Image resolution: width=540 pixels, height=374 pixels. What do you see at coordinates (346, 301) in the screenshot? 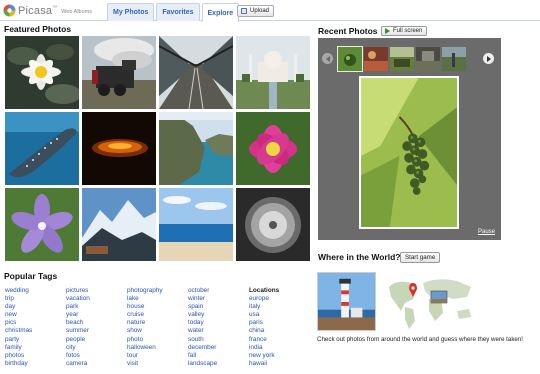
I see `world-photo-lighthouse` at bounding box center [346, 301].